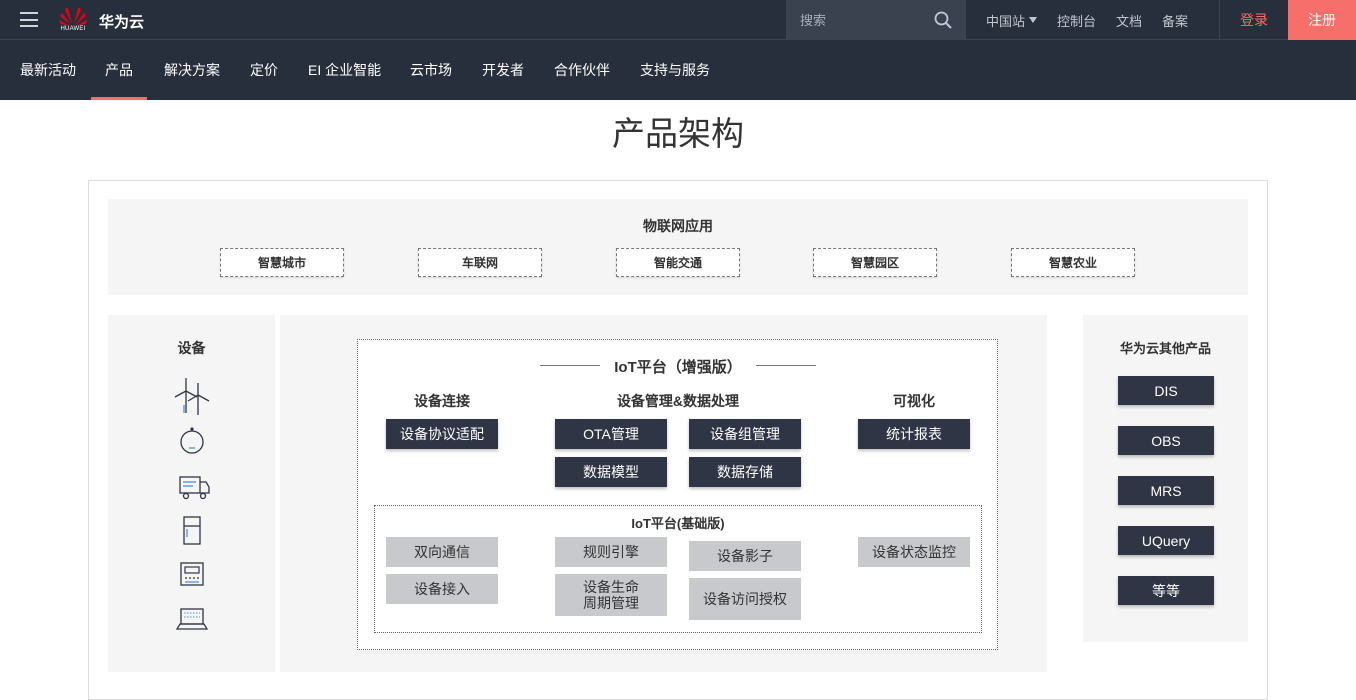 The image size is (1356, 700). I want to click on nav-item-products: 产品, so click(119, 70).